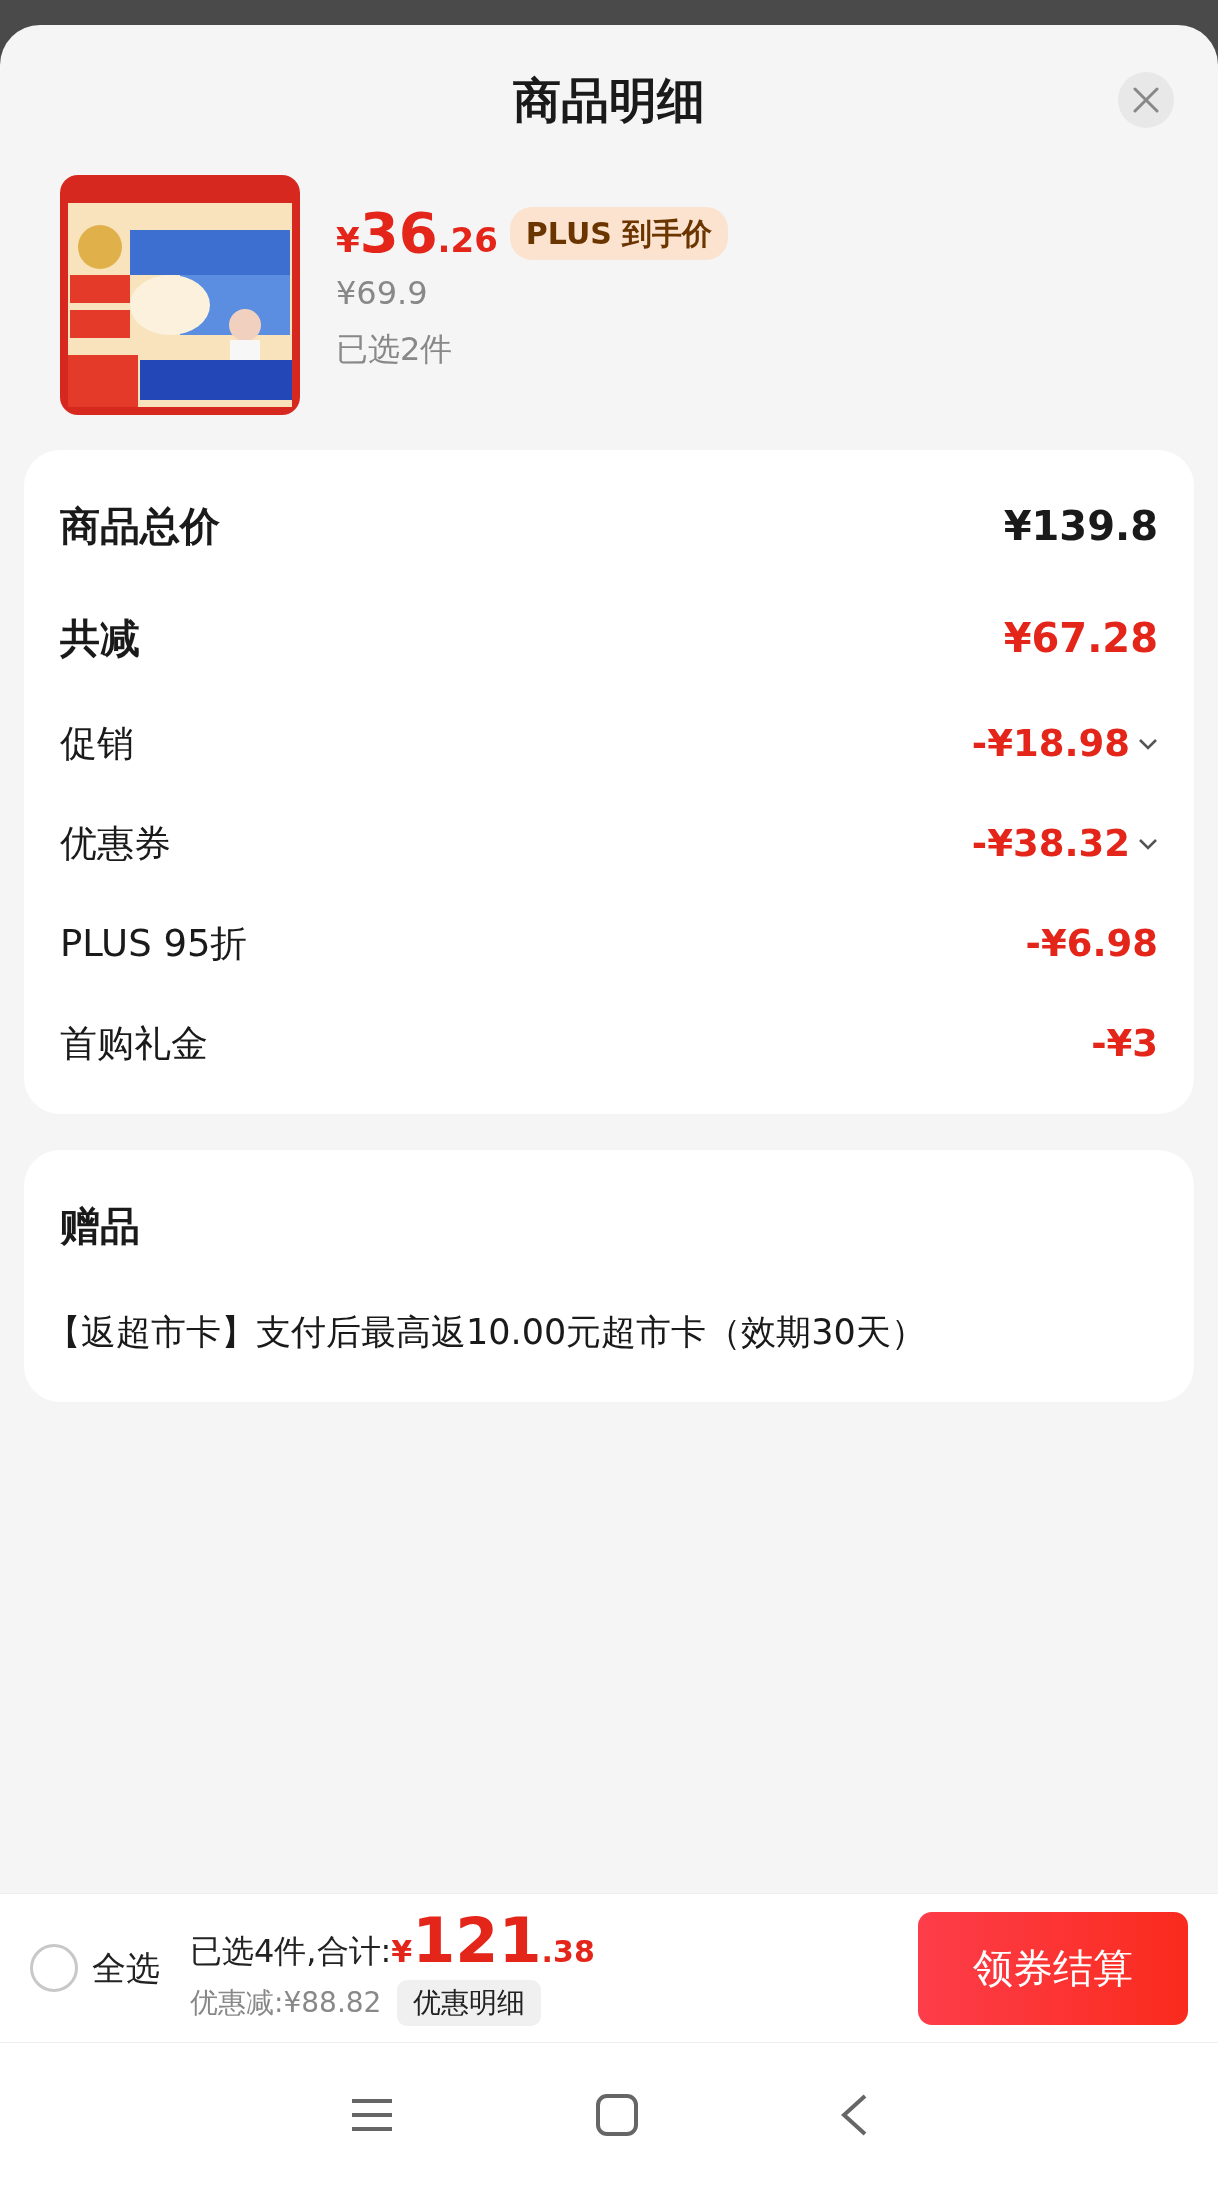 The height and width of the screenshot is (2186, 1218). What do you see at coordinates (853, 2114) in the screenshot?
I see `back-icon` at bounding box center [853, 2114].